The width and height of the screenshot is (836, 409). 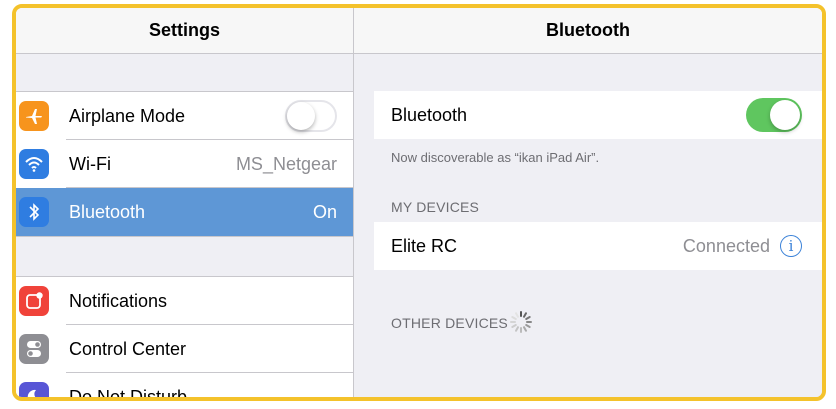 I want to click on sidebar-item-label: Do Not Disturb, so click(x=128, y=393).